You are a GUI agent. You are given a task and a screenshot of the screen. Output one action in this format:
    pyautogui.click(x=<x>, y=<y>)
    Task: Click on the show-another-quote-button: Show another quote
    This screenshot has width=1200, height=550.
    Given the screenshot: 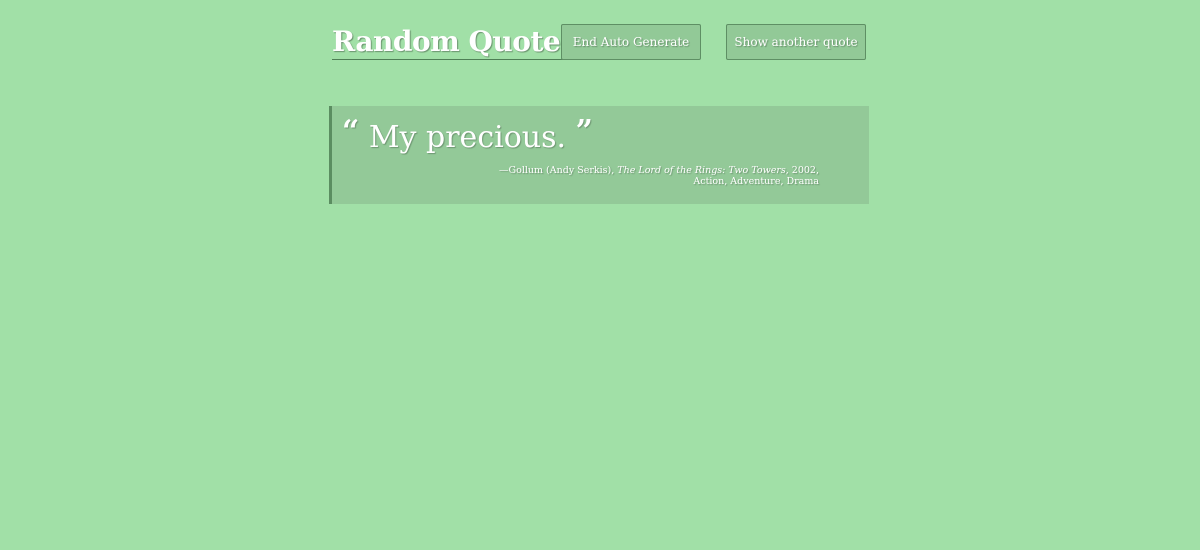 What is the action you would take?
    pyautogui.click(x=796, y=42)
    